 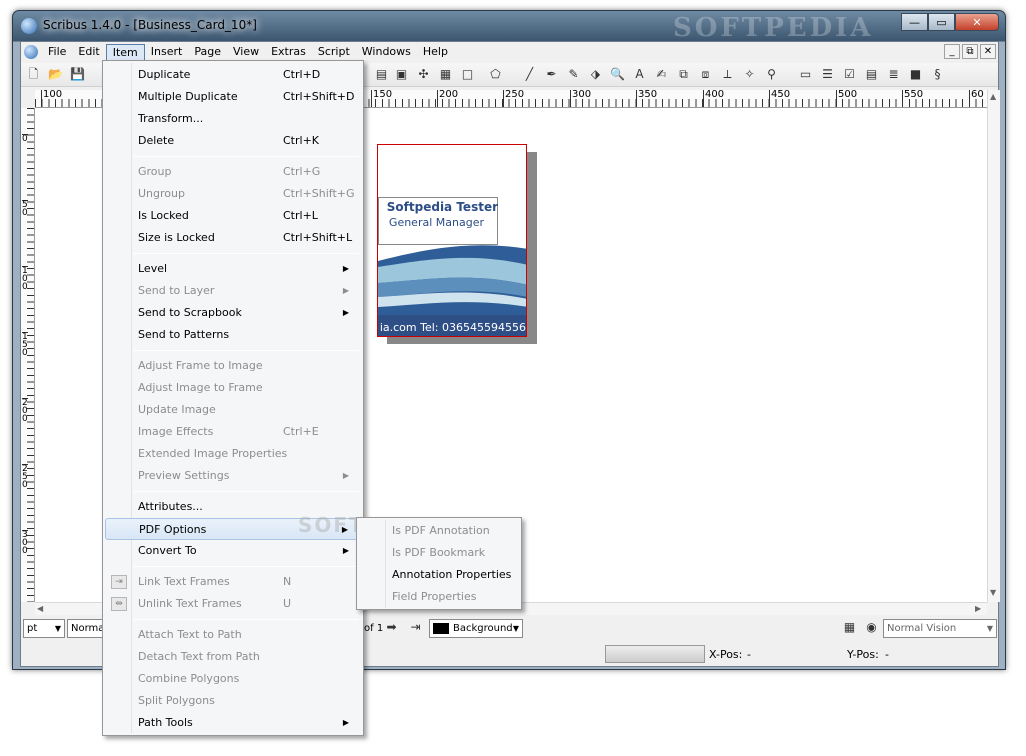 I want to click on doc-restore-button: ⧉, so click(x=970, y=51).